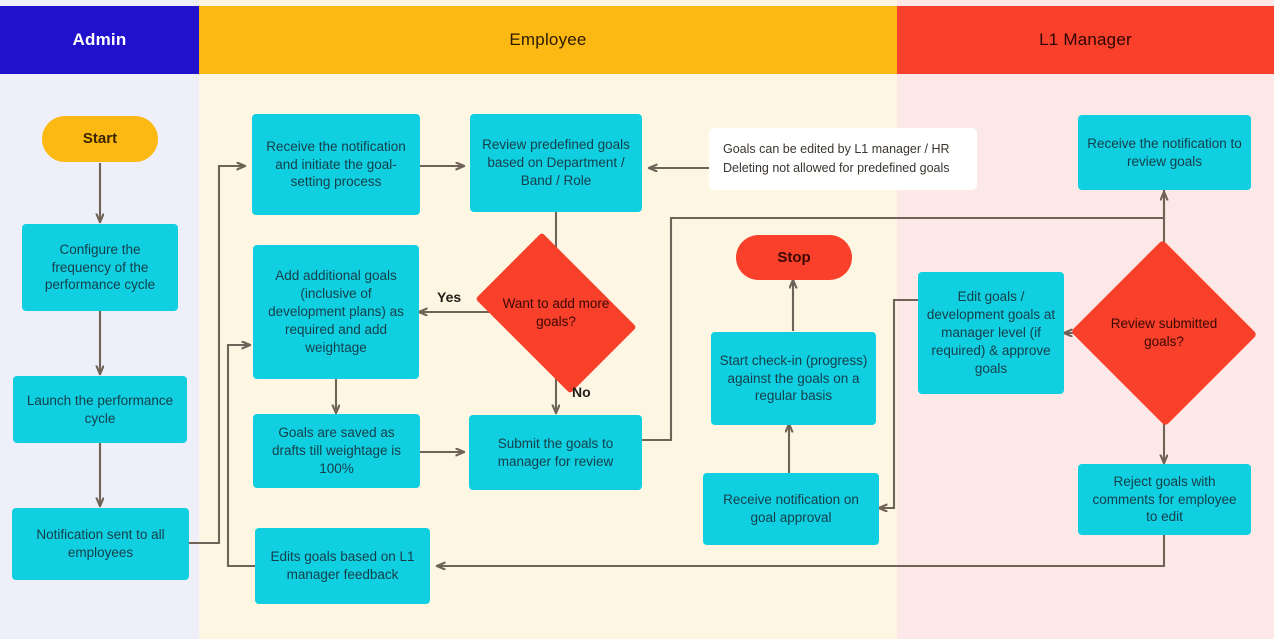 The width and height of the screenshot is (1274, 639). I want to click on lane-header-manager-label: L1 Manager, so click(1085, 39).